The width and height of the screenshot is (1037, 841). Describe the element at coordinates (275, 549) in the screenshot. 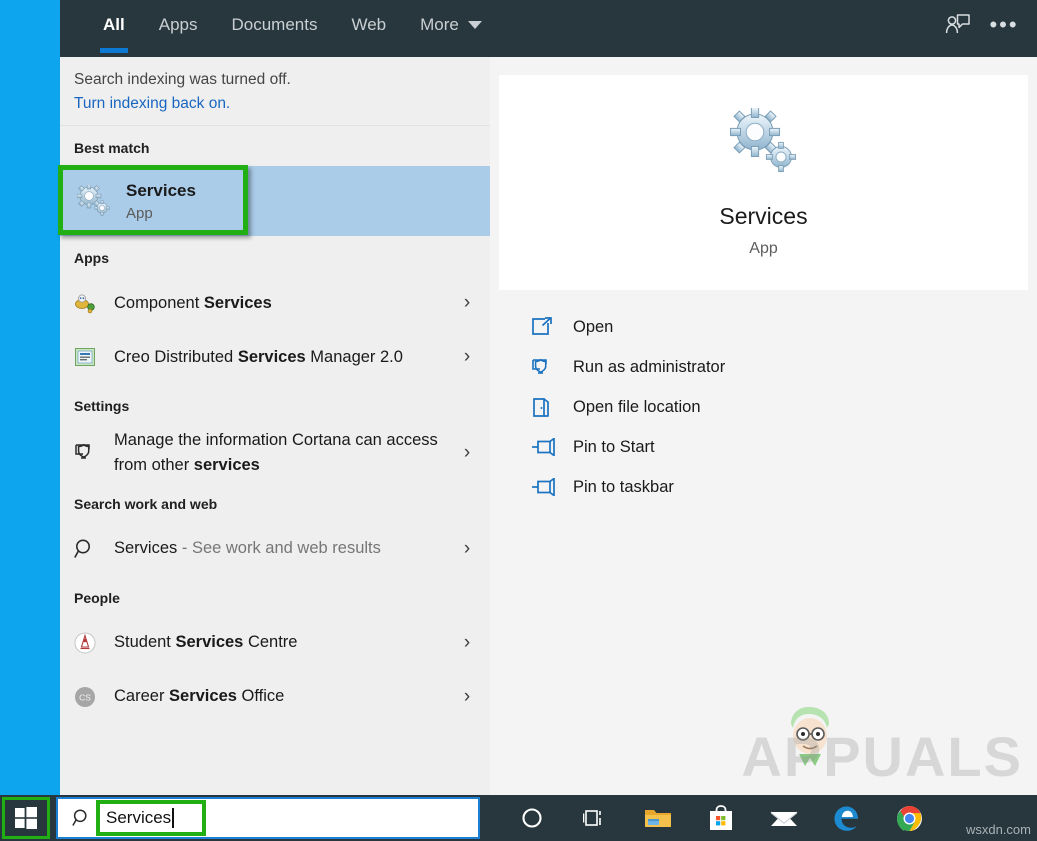

I see `result-search-web-services: Services - See work and web results ›` at that location.